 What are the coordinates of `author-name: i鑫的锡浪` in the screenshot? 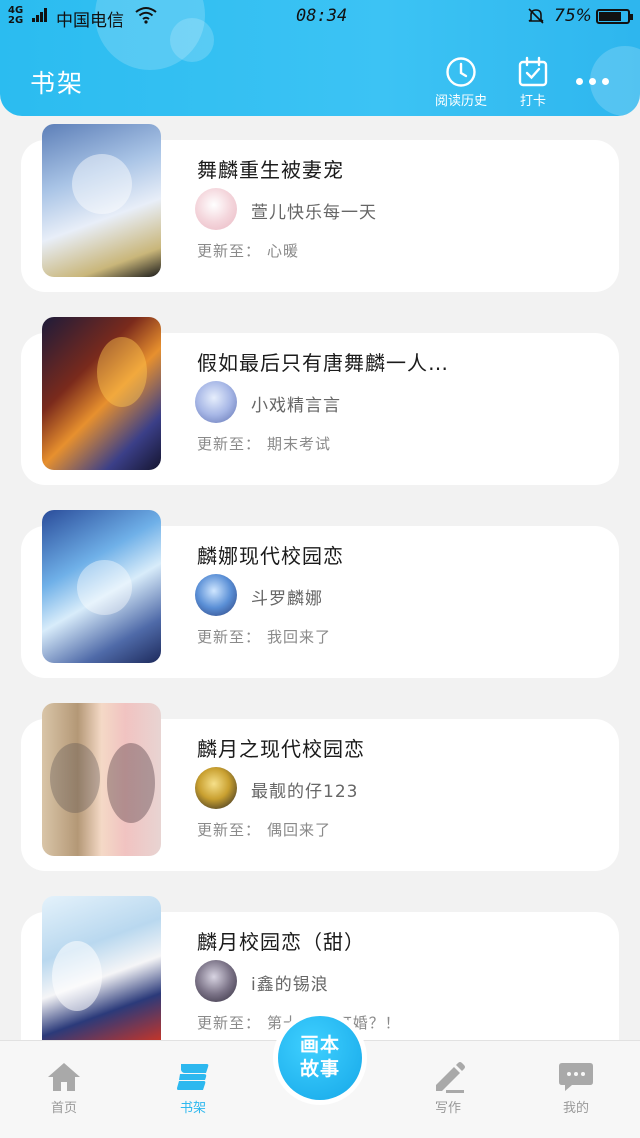 It's located at (290, 985).